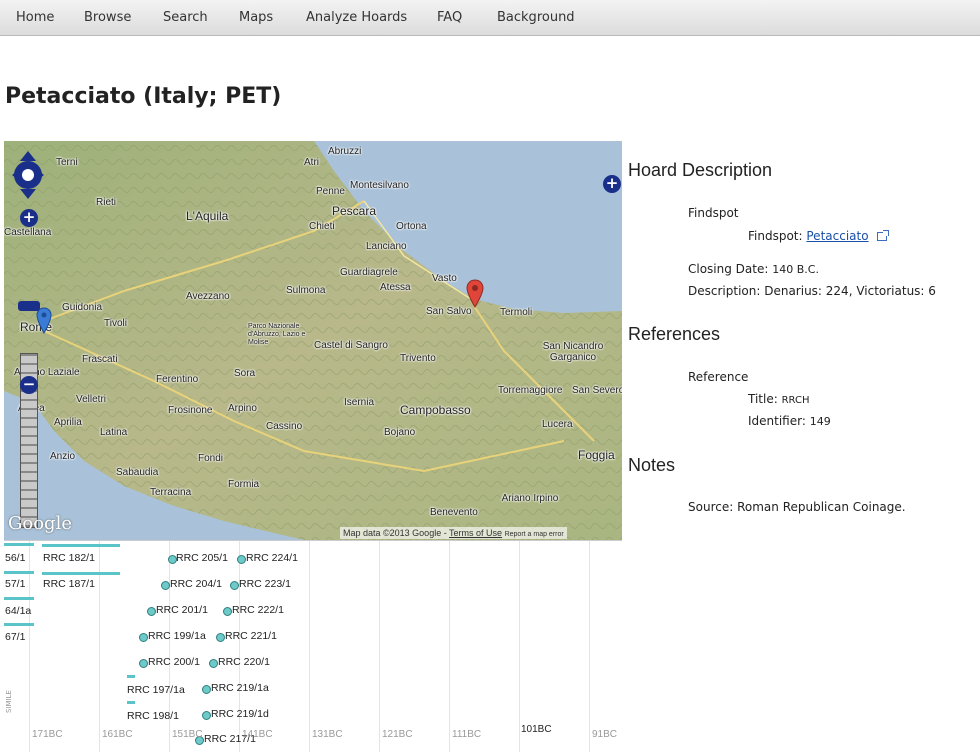 The width and height of the screenshot is (980, 752). What do you see at coordinates (882, 235) in the screenshot?
I see `external-link-icon` at bounding box center [882, 235].